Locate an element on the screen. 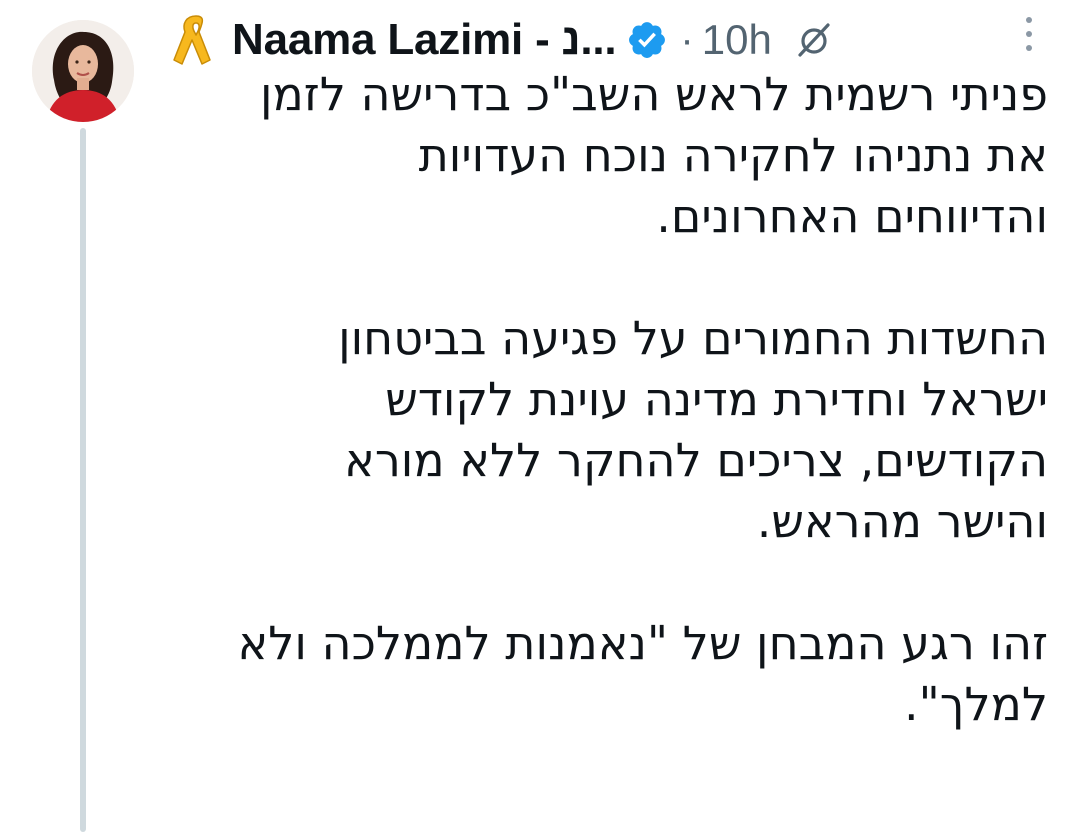  tweet-line: הקודשים, צריכים להחקר ללא מורא is located at coordinates (696, 460).